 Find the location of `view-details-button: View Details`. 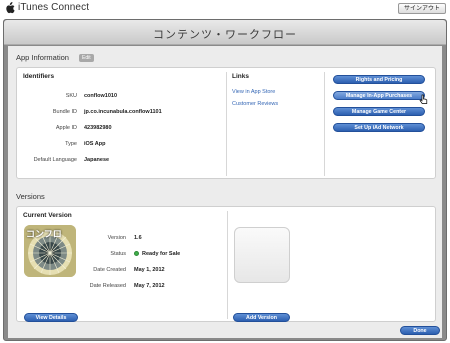

view-details-button: View Details is located at coordinates (51, 317).